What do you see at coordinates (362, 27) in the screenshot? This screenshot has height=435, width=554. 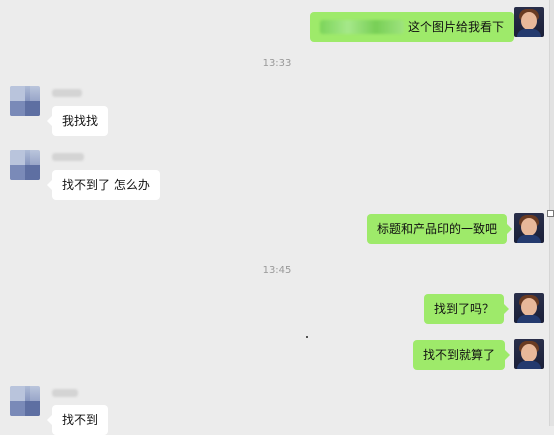 I see `blurred-text` at bounding box center [362, 27].